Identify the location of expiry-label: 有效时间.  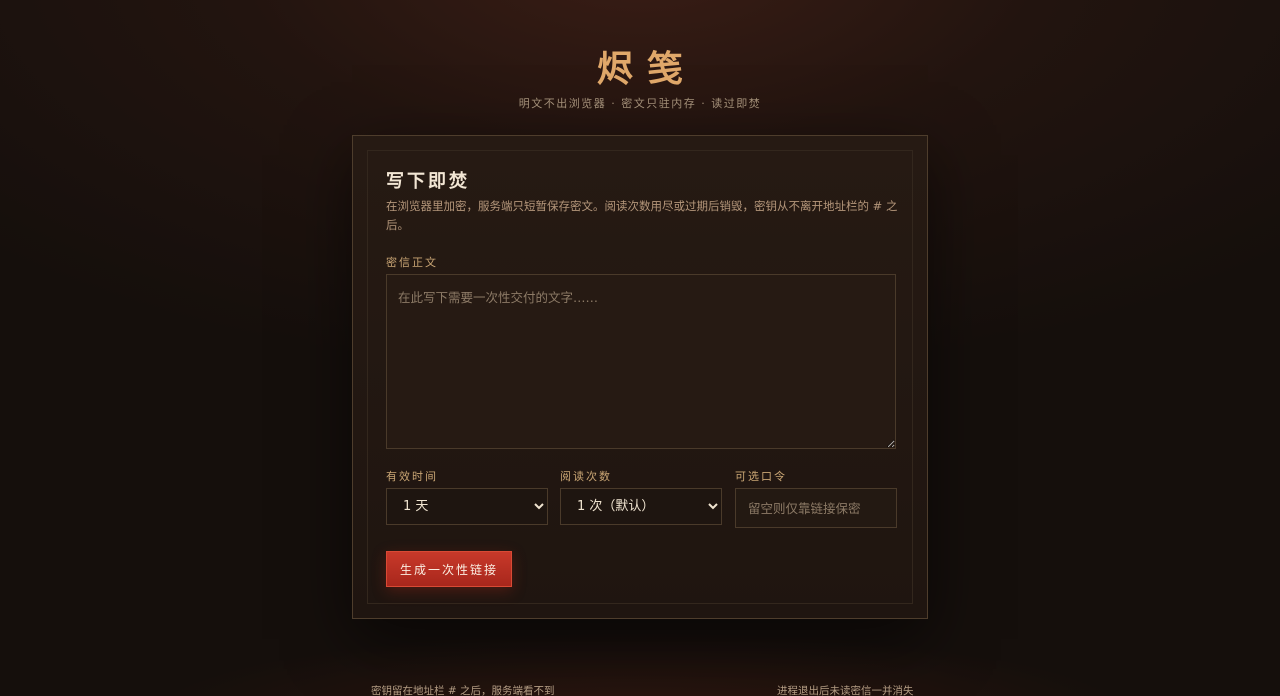
(412, 476).